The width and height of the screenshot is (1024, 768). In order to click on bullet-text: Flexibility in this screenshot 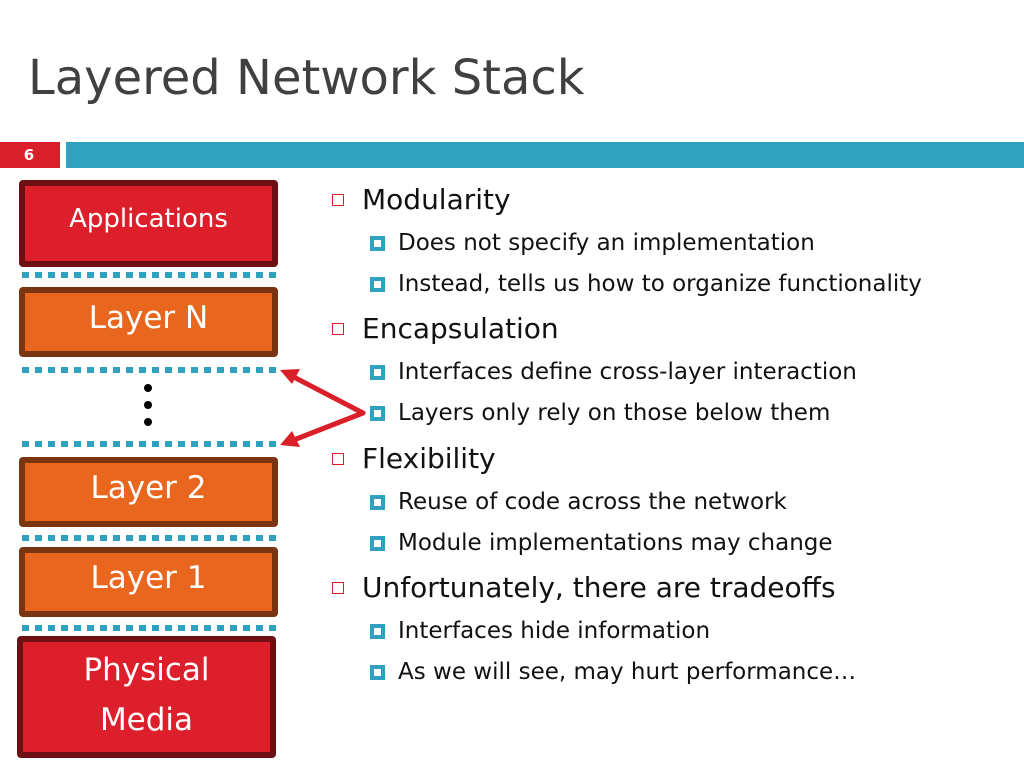, I will do `click(429, 458)`.